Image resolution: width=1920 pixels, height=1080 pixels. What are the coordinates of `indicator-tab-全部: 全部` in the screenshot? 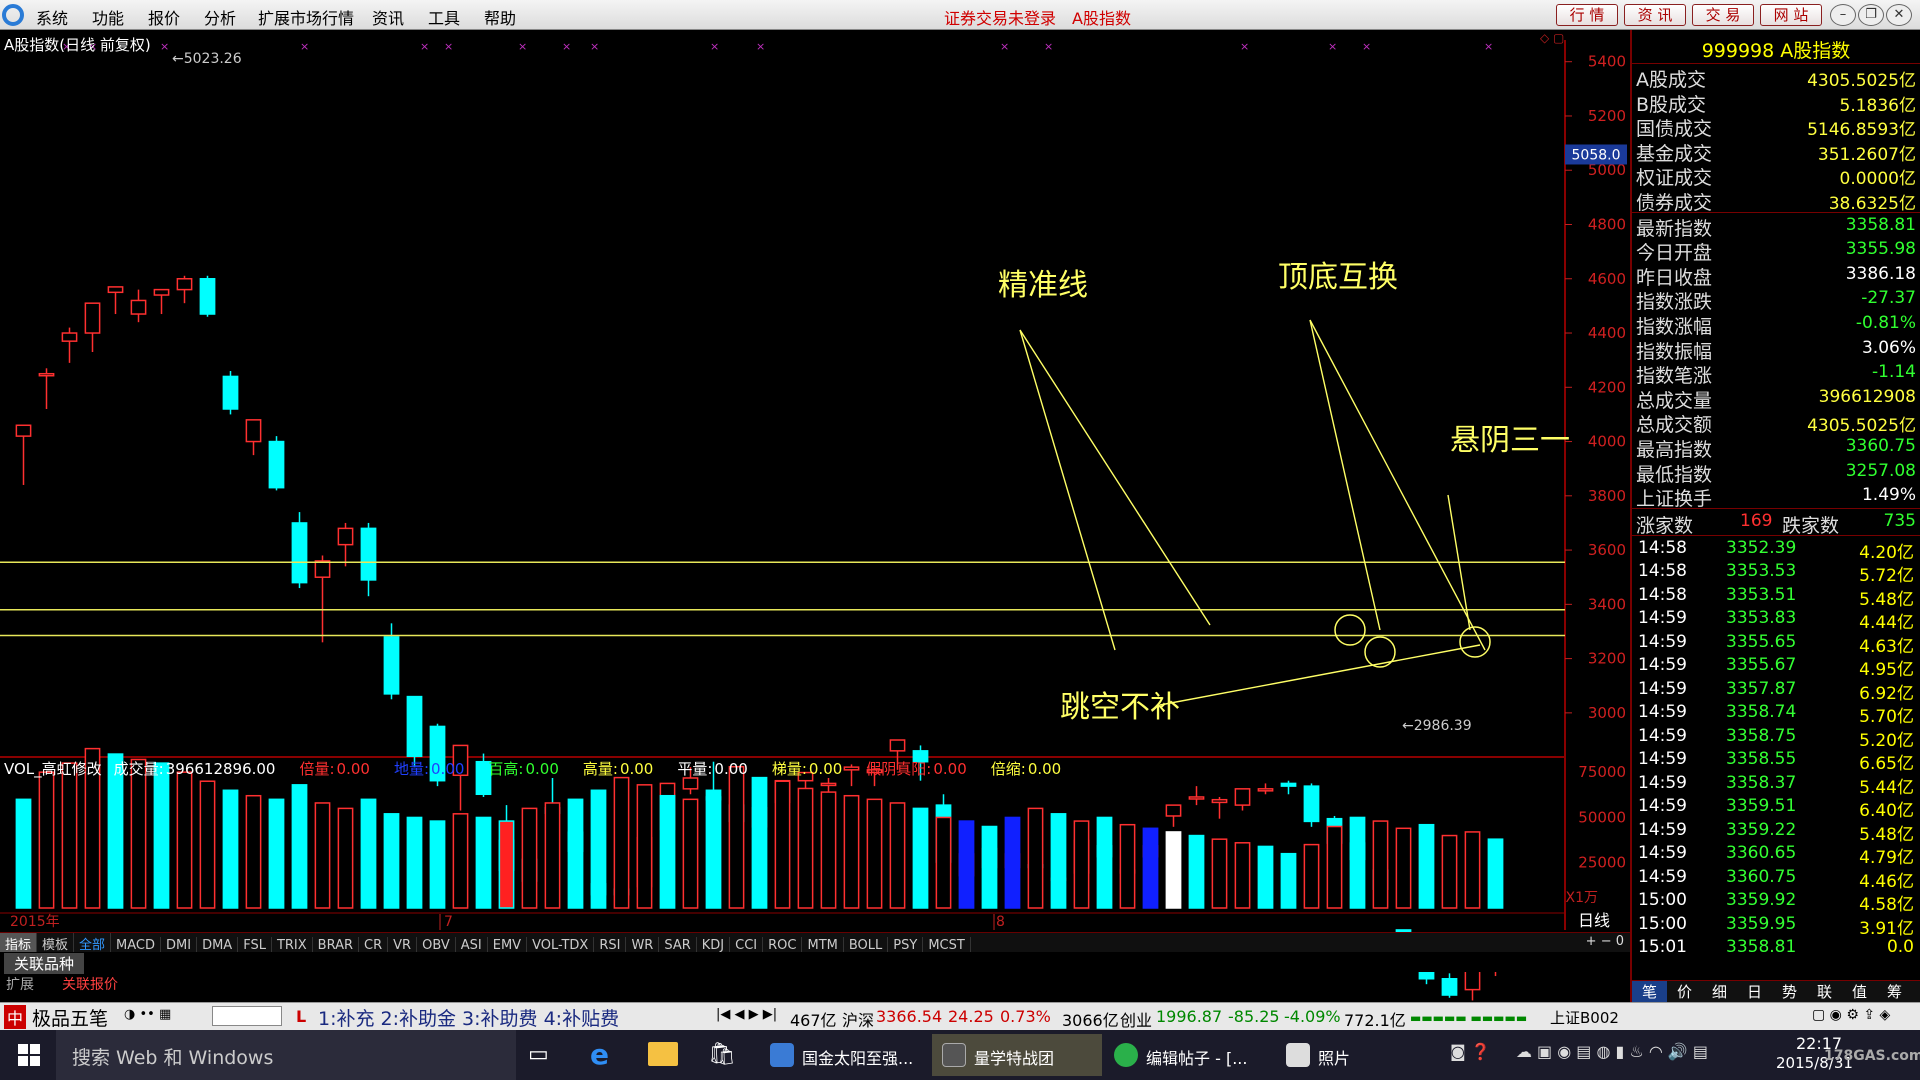 It's located at (93, 943).